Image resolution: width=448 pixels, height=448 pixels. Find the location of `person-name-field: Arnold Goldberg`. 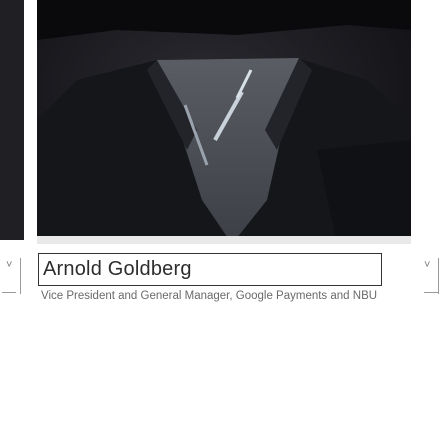

person-name-field: Arnold Goldberg is located at coordinates (210, 269).